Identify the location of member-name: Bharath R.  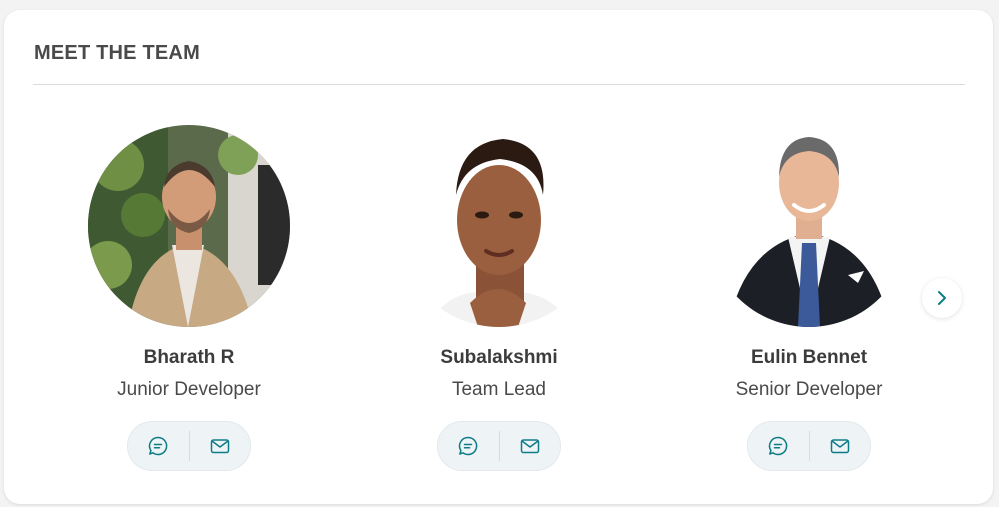
(189, 357).